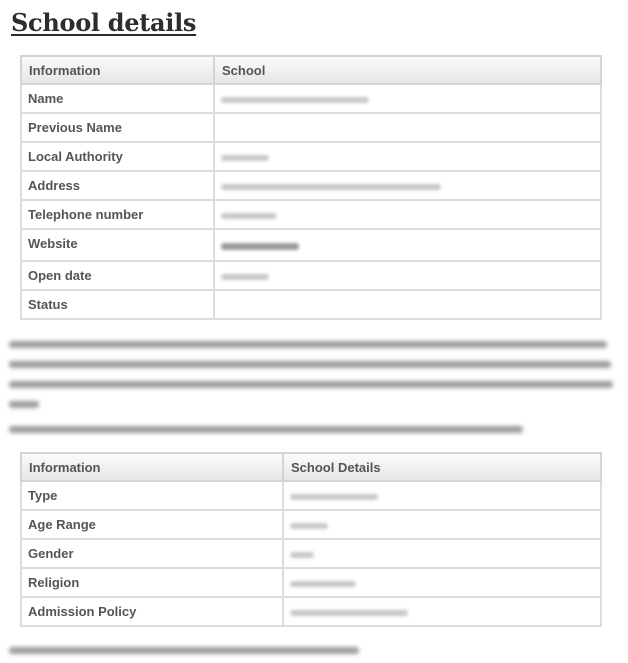 The image size is (628, 663). Describe the element at coordinates (407, 70) in the screenshot. I see `column-header-school: School` at that location.